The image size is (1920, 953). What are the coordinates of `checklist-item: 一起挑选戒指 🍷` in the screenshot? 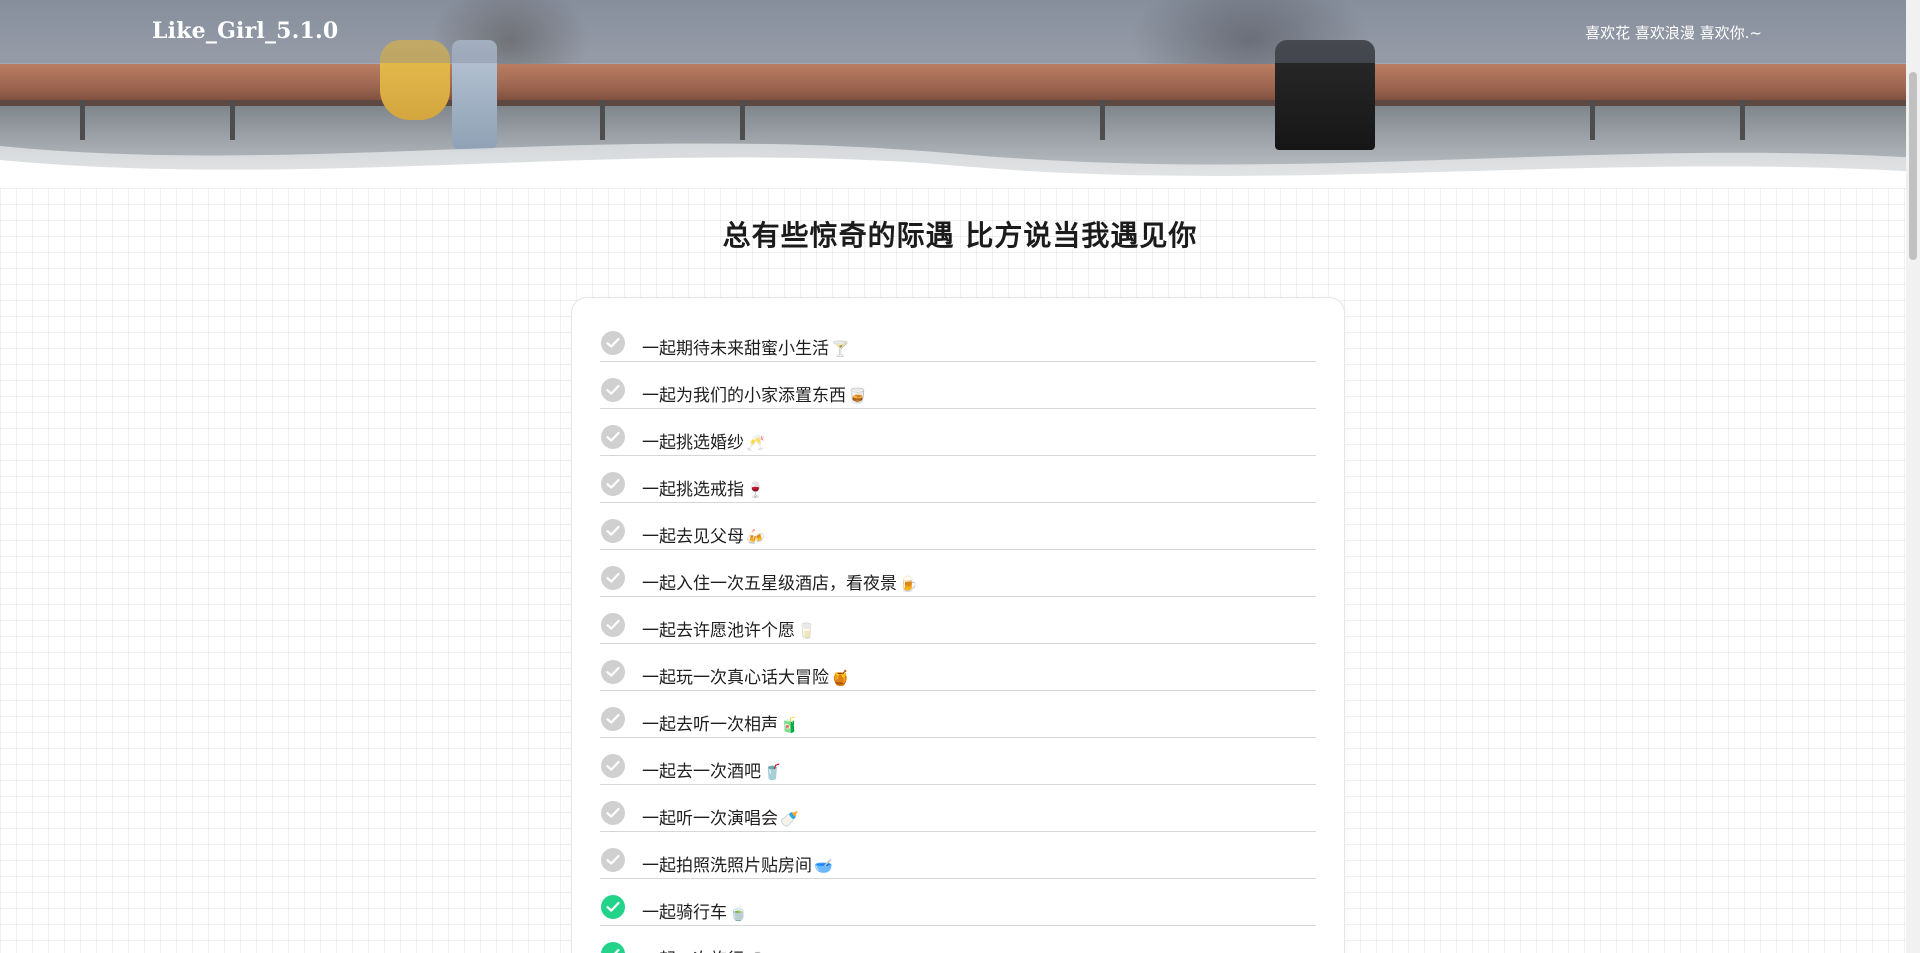 It's located at (958, 479).